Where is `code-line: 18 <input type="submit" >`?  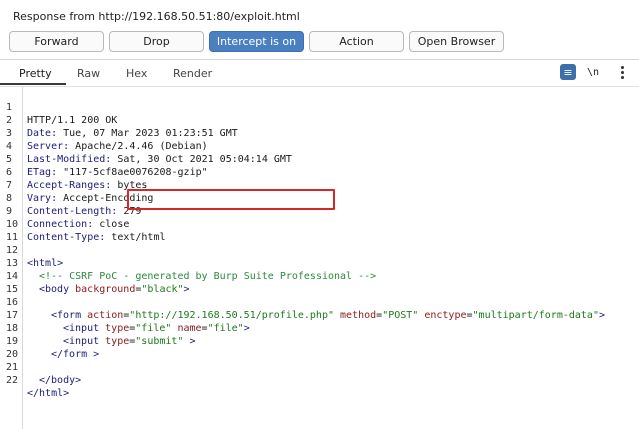
code-line: 18 <input type="submit" > is located at coordinates (101, 335).